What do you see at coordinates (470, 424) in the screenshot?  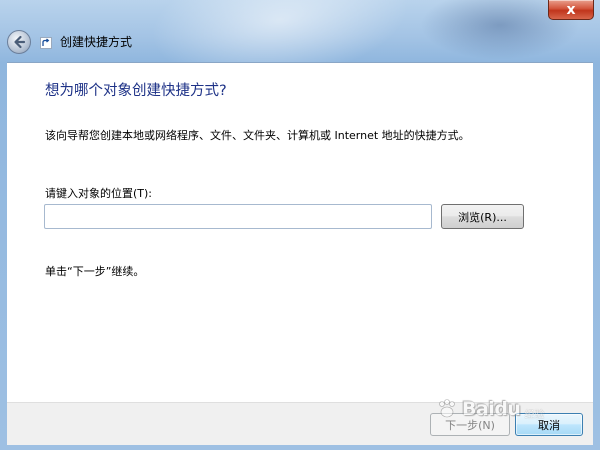 I see `next-button: 下一步(N)` at bounding box center [470, 424].